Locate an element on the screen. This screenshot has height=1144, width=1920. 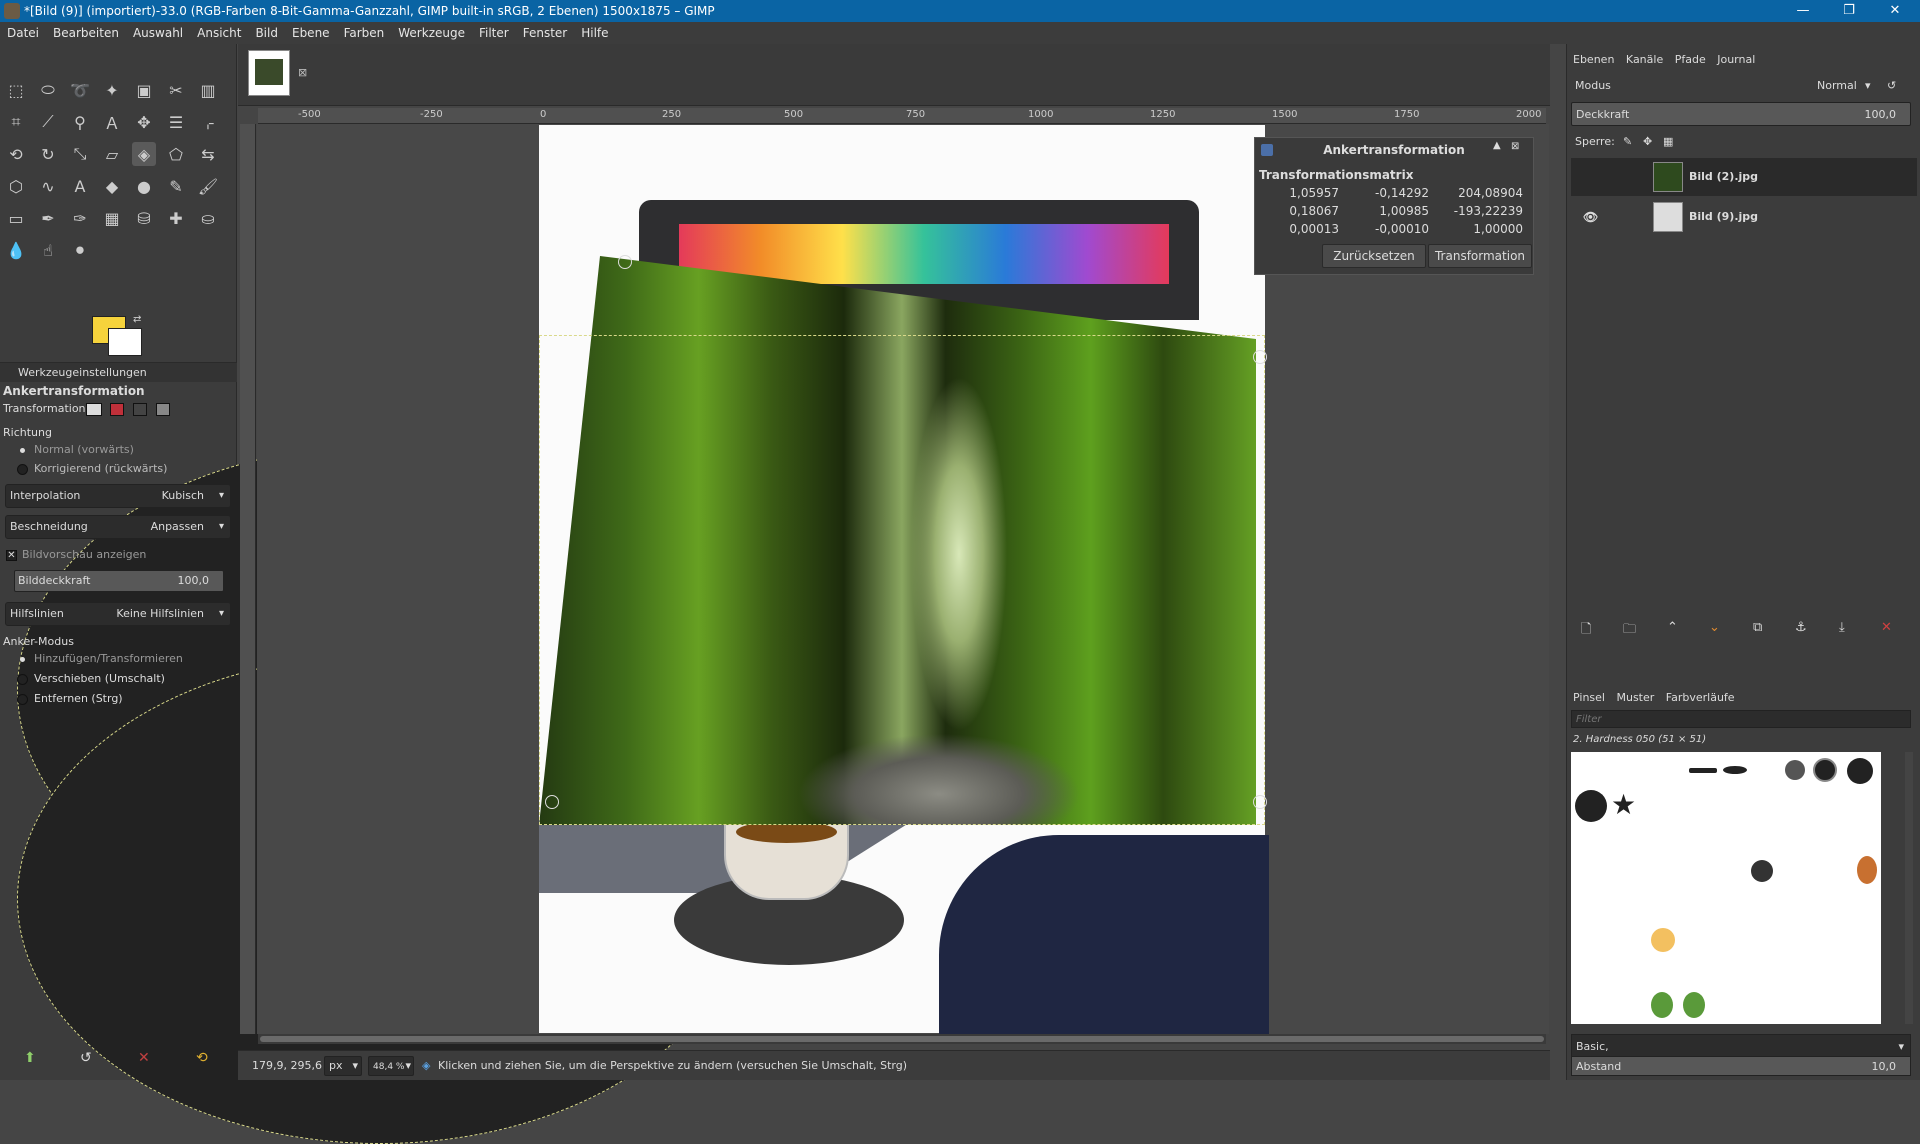
lock-pixels-icon: ✎ is located at coordinates (1627, 142).